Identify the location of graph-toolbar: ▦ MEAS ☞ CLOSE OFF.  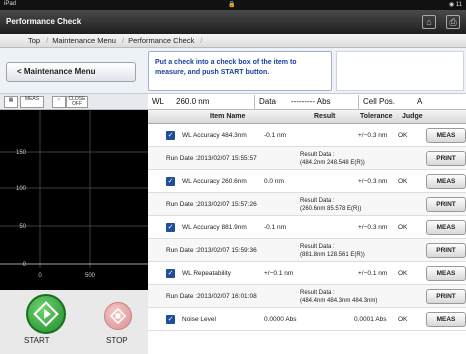
(74, 102).